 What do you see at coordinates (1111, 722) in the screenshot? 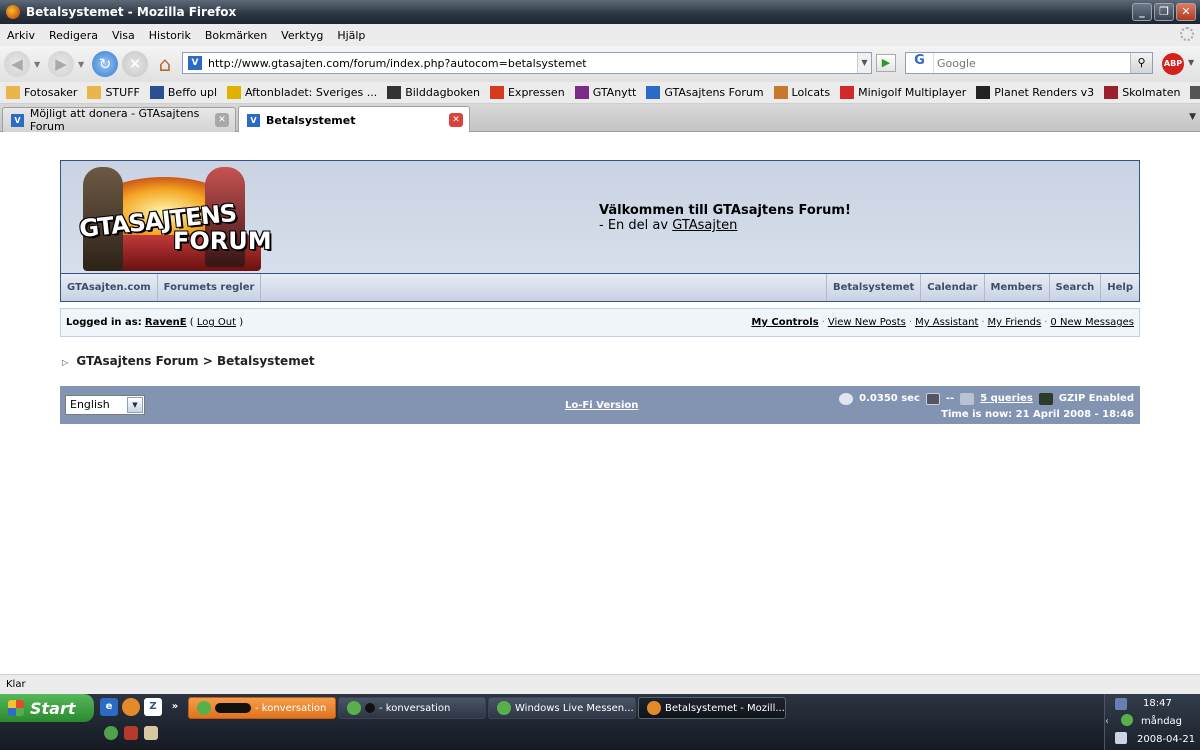
I see `tray-expand-icon: ‹` at bounding box center [1111, 722].